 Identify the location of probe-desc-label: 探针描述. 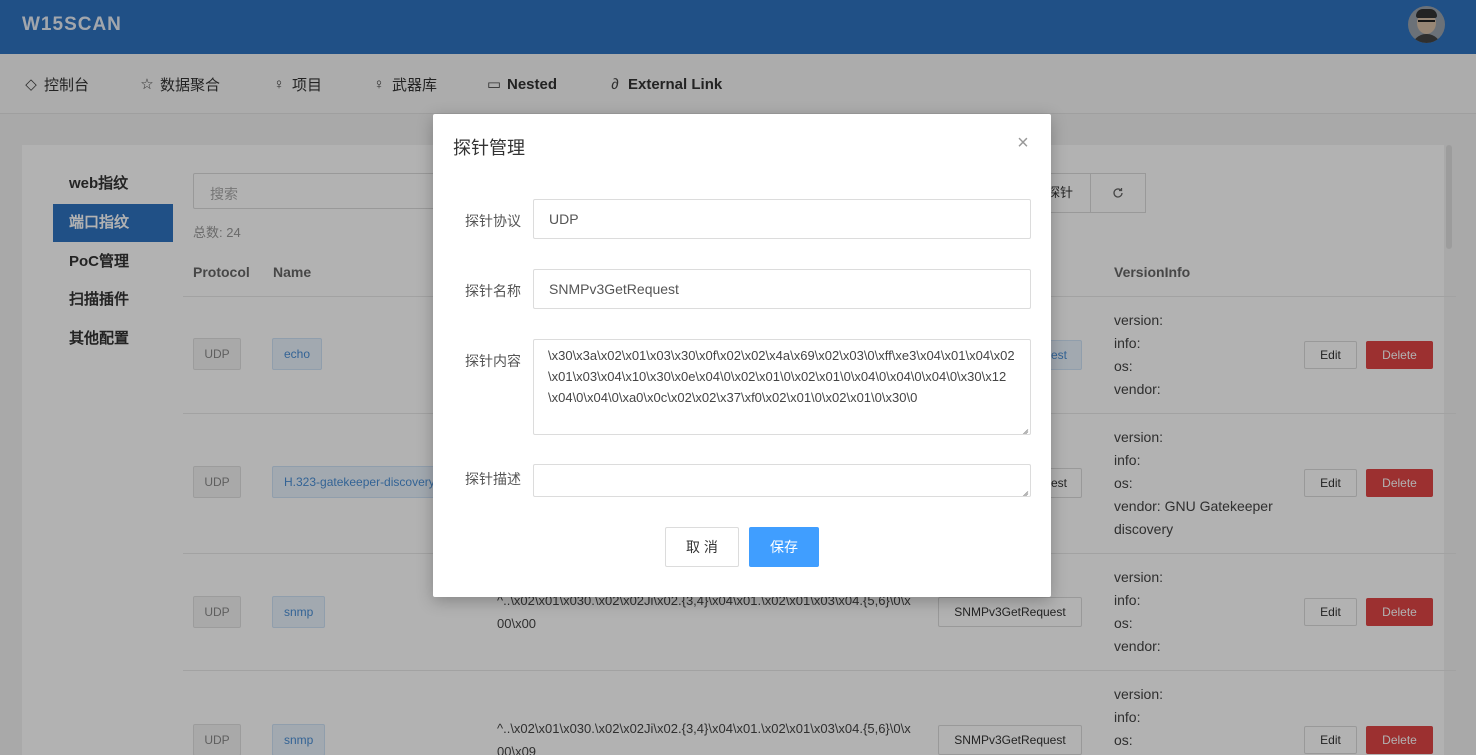
(493, 479).